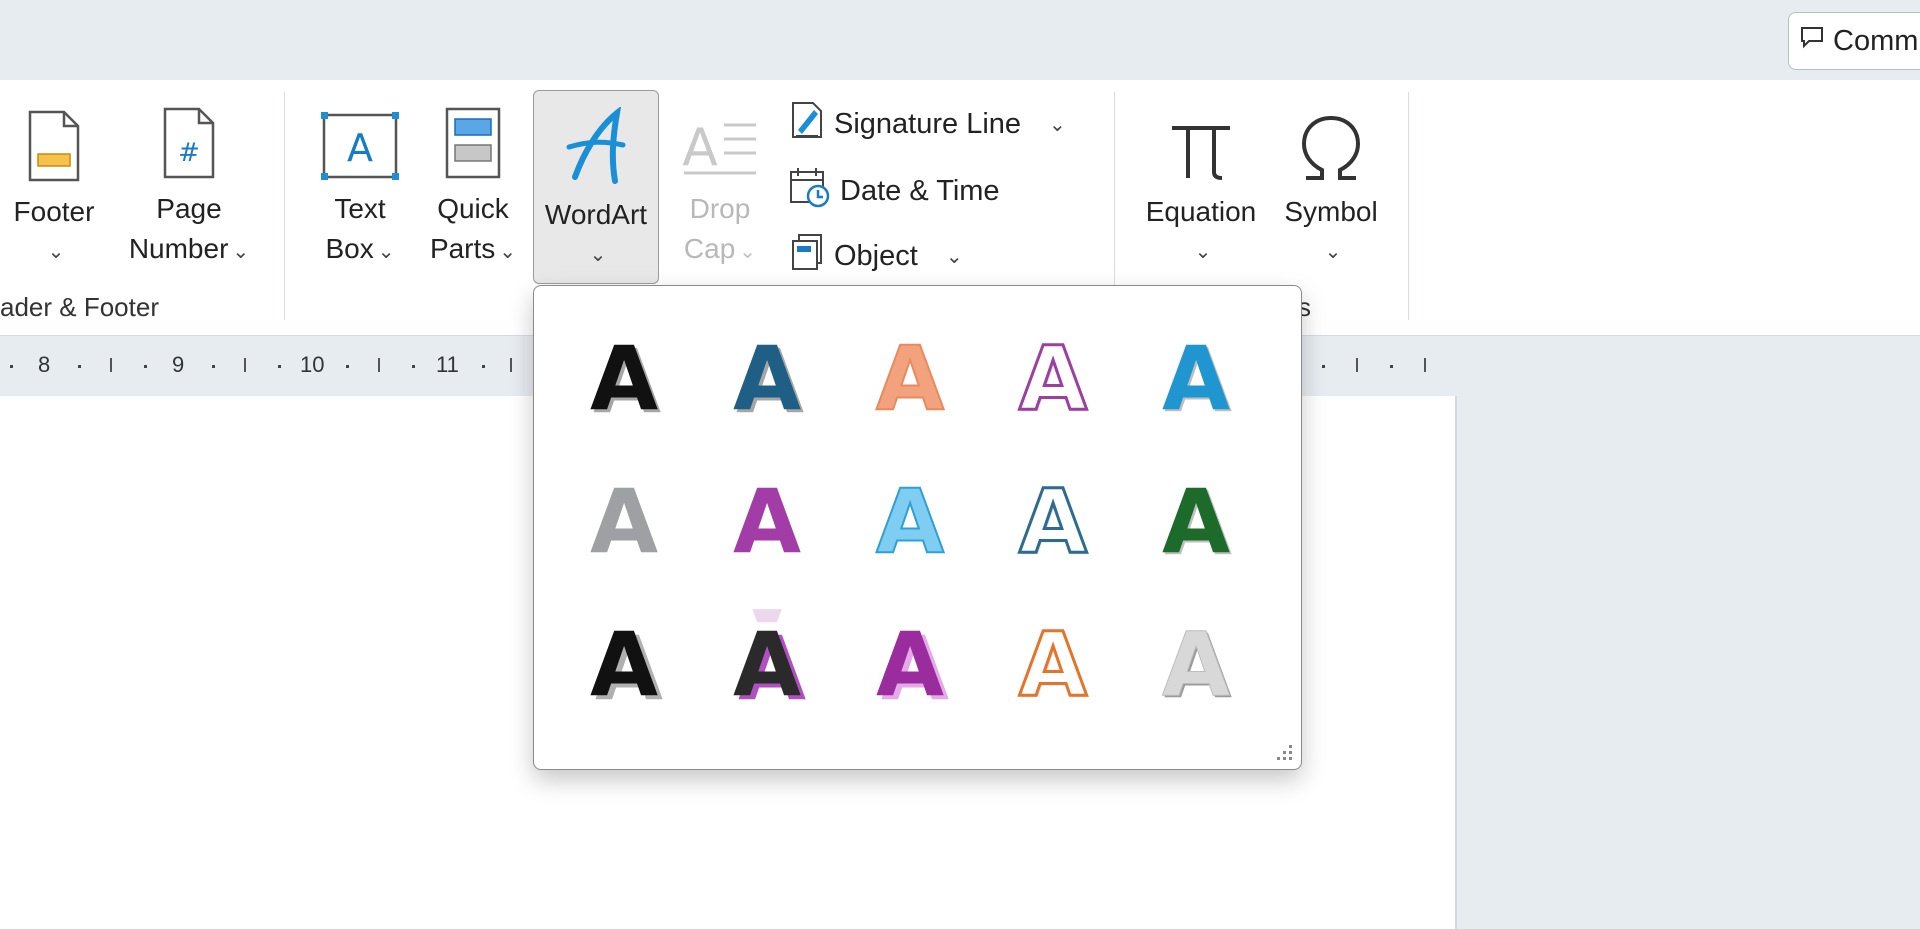 This screenshot has height=929, width=1920. I want to click on wordart-style-fill-silver-gradient: AA, so click(1195, 661).